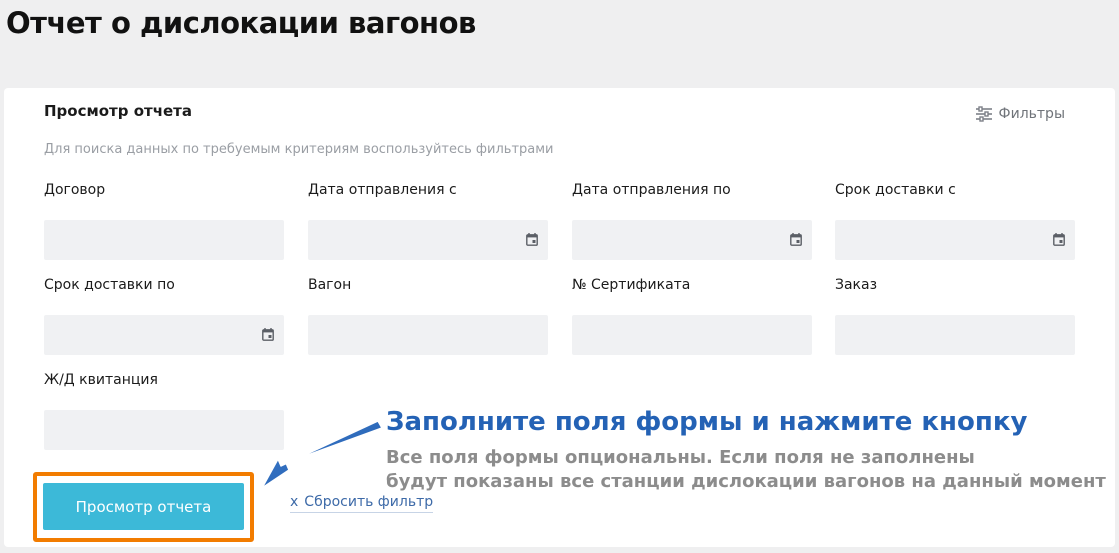 Image resolution: width=1119 pixels, height=553 pixels. Describe the element at coordinates (294, 502) in the screenshot. I see `reset-x-icon: x` at that location.